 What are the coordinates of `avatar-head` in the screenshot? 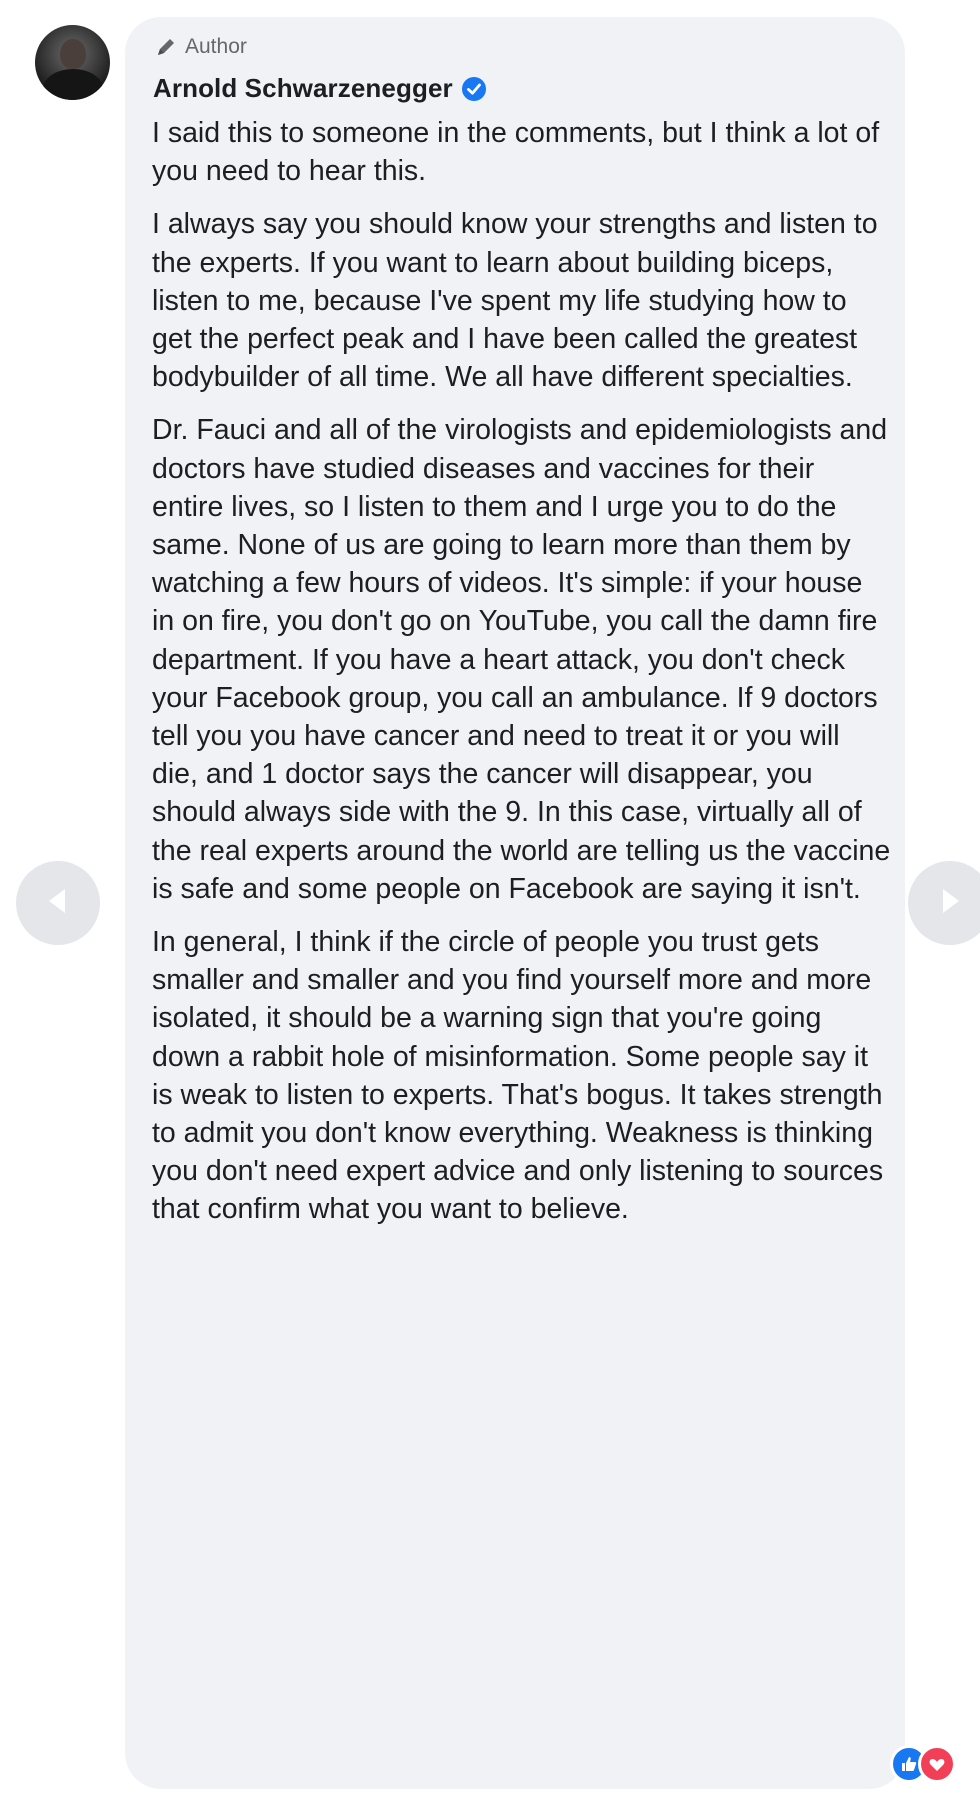 It's located at (73, 54).